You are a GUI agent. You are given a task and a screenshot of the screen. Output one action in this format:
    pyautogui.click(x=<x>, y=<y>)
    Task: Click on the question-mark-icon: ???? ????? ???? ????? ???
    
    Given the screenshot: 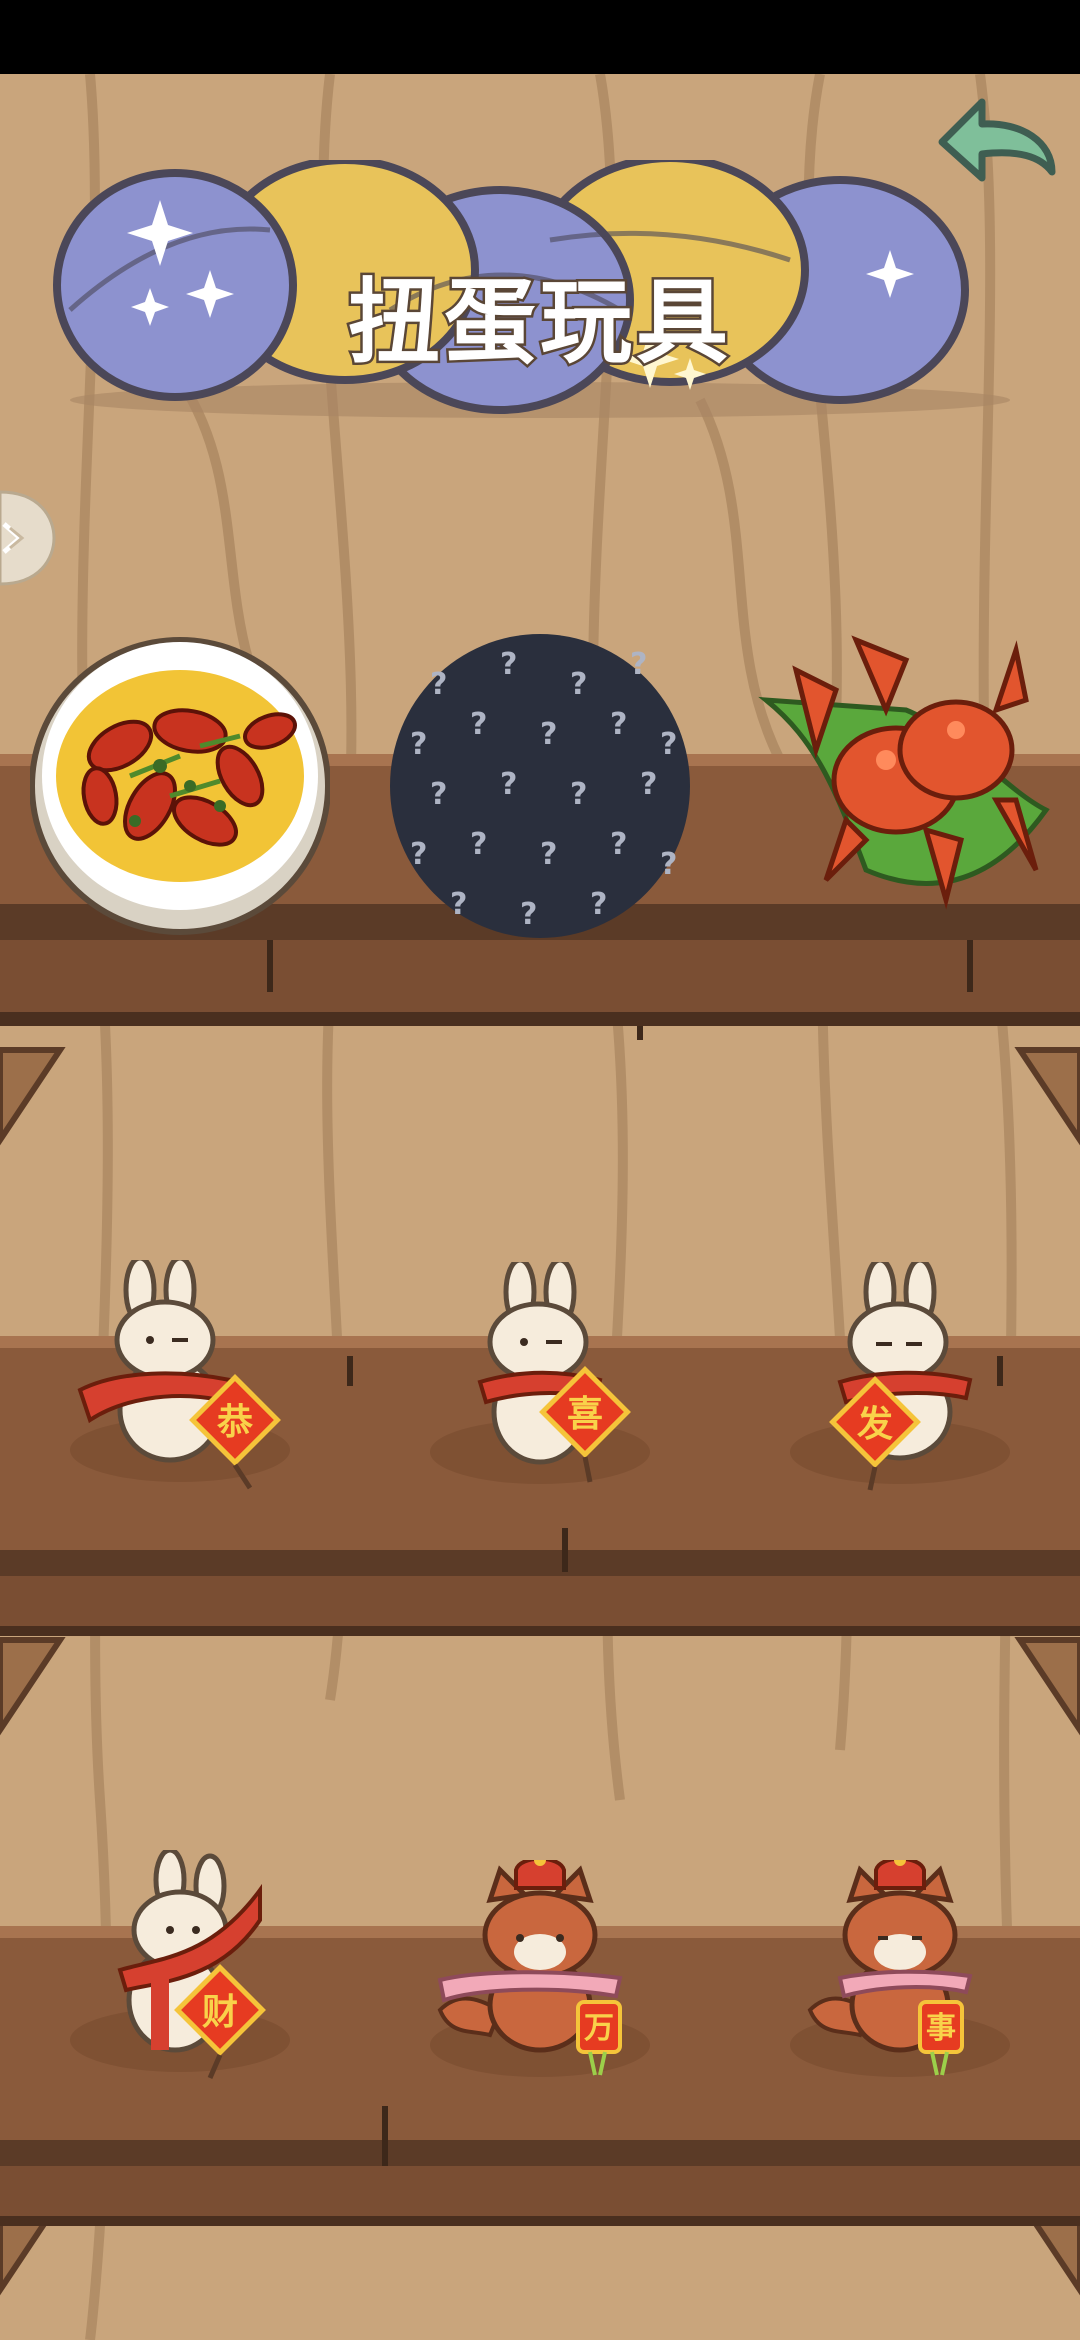 What is the action you would take?
    pyautogui.click(x=540, y=786)
    